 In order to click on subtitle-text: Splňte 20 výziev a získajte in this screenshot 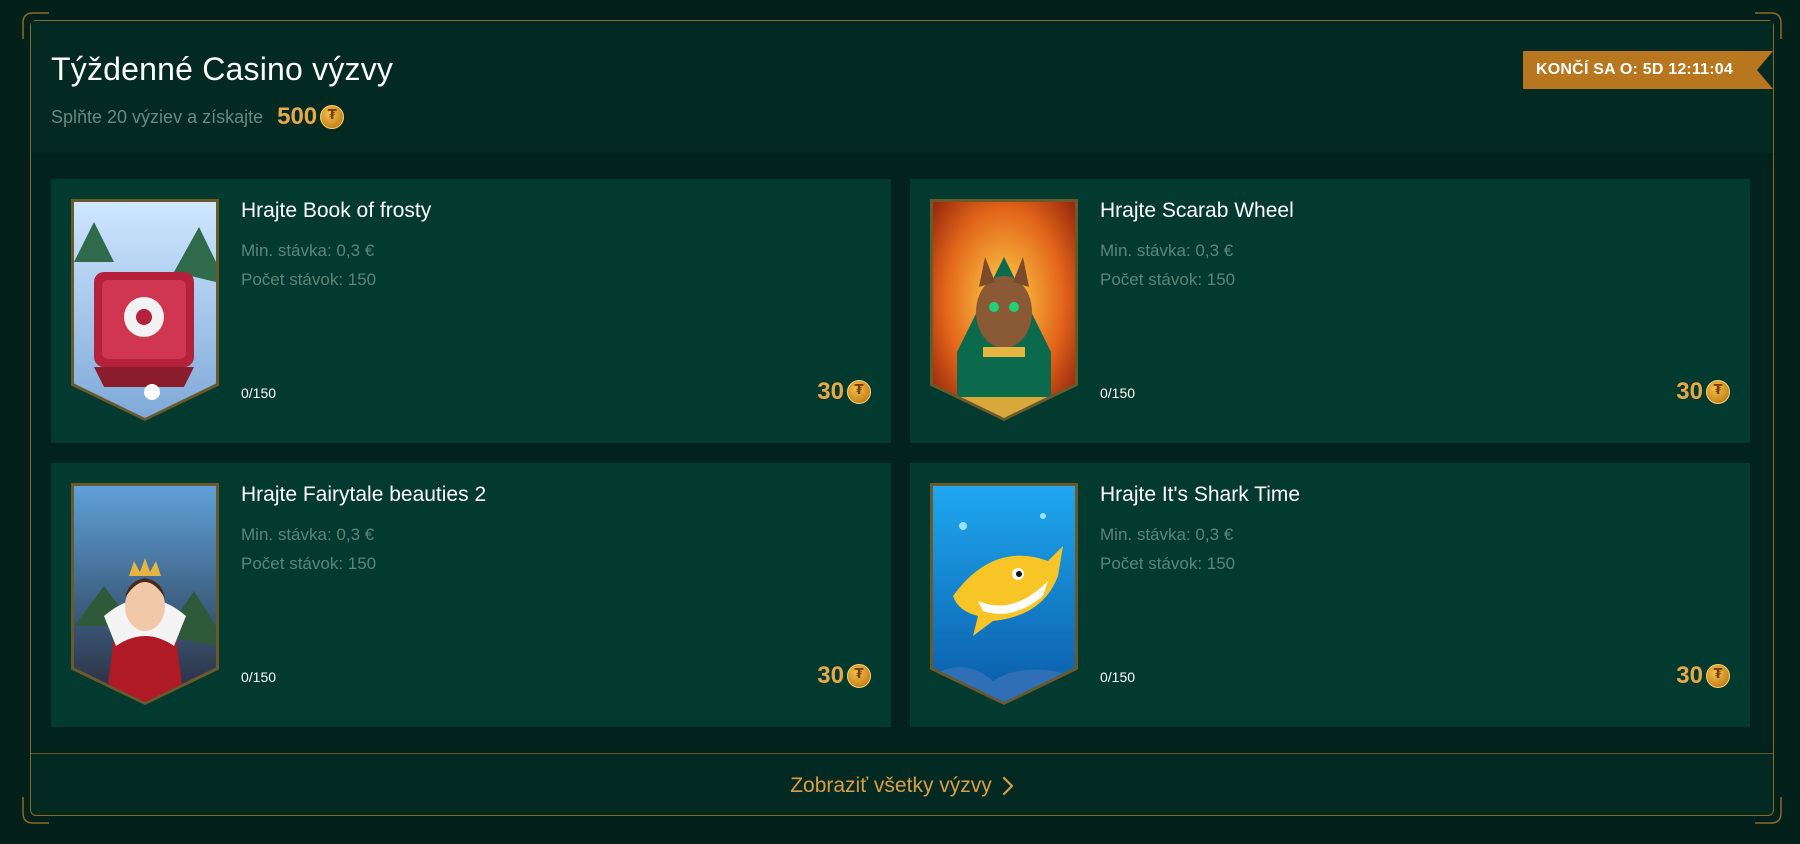, I will do `click(157, 116)`.